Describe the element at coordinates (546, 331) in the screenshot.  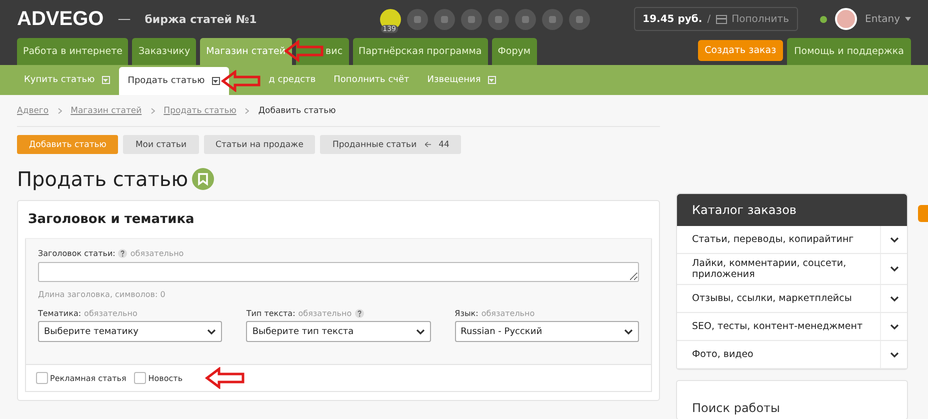
I see `select-field: Russian - Русский` at that location.